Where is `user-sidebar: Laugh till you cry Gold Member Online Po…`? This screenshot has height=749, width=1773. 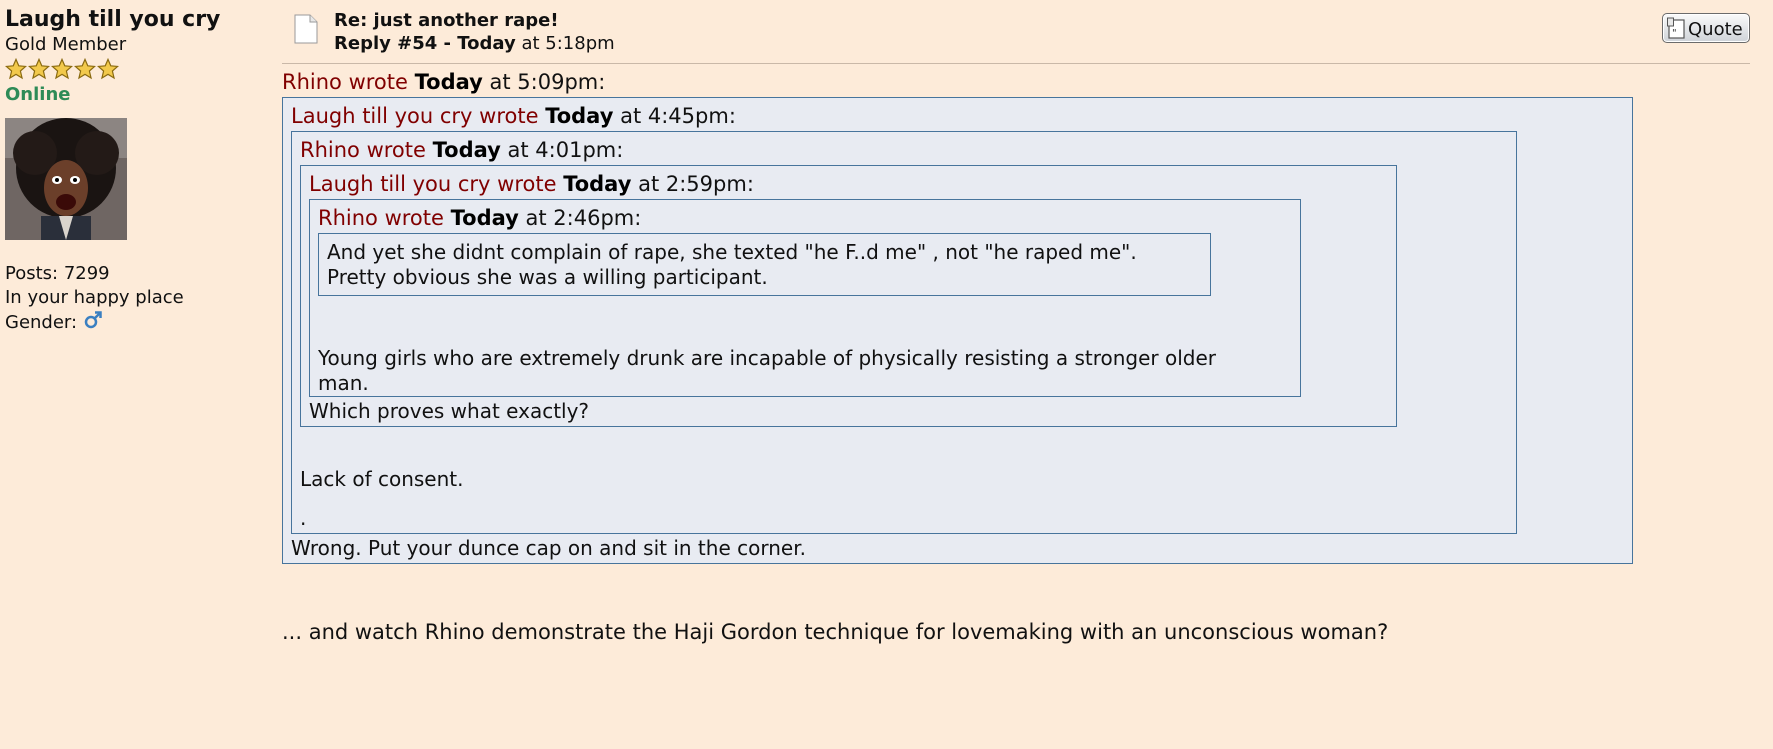
user-sidebar: Laugh till you cry Gold Member Online Po… is located at coordinates (140, 170).